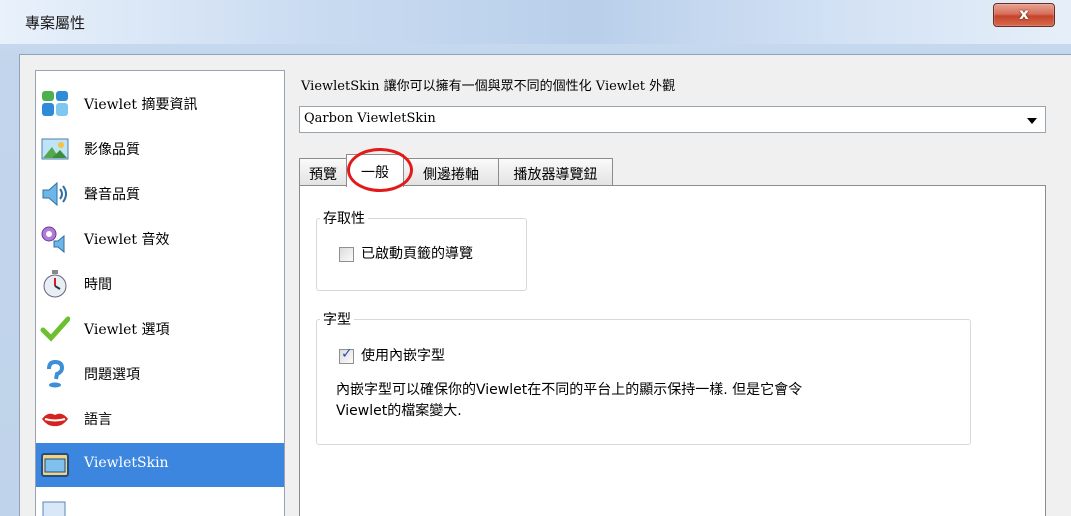 This screenshot has width=1071, height=516. I want to click on sidebar-item-time: 時間, so click(160, 284).